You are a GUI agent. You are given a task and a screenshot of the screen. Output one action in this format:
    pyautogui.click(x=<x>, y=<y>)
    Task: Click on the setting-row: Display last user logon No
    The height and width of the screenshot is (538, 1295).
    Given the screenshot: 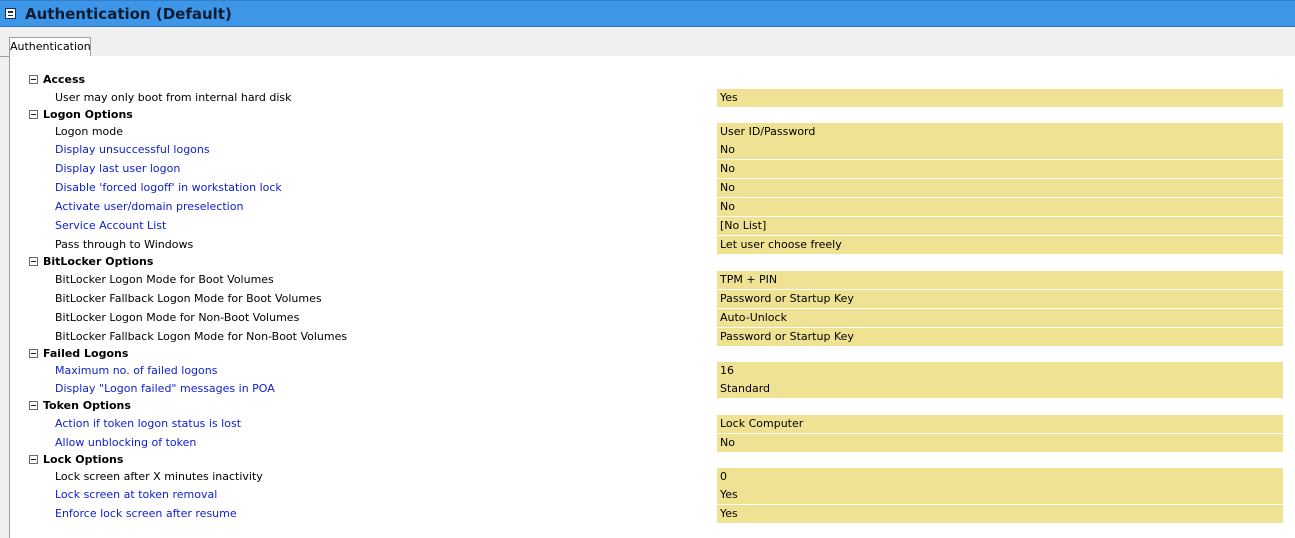 What is the action you would take?
    pyautogui.click(x=652, y=169)
    